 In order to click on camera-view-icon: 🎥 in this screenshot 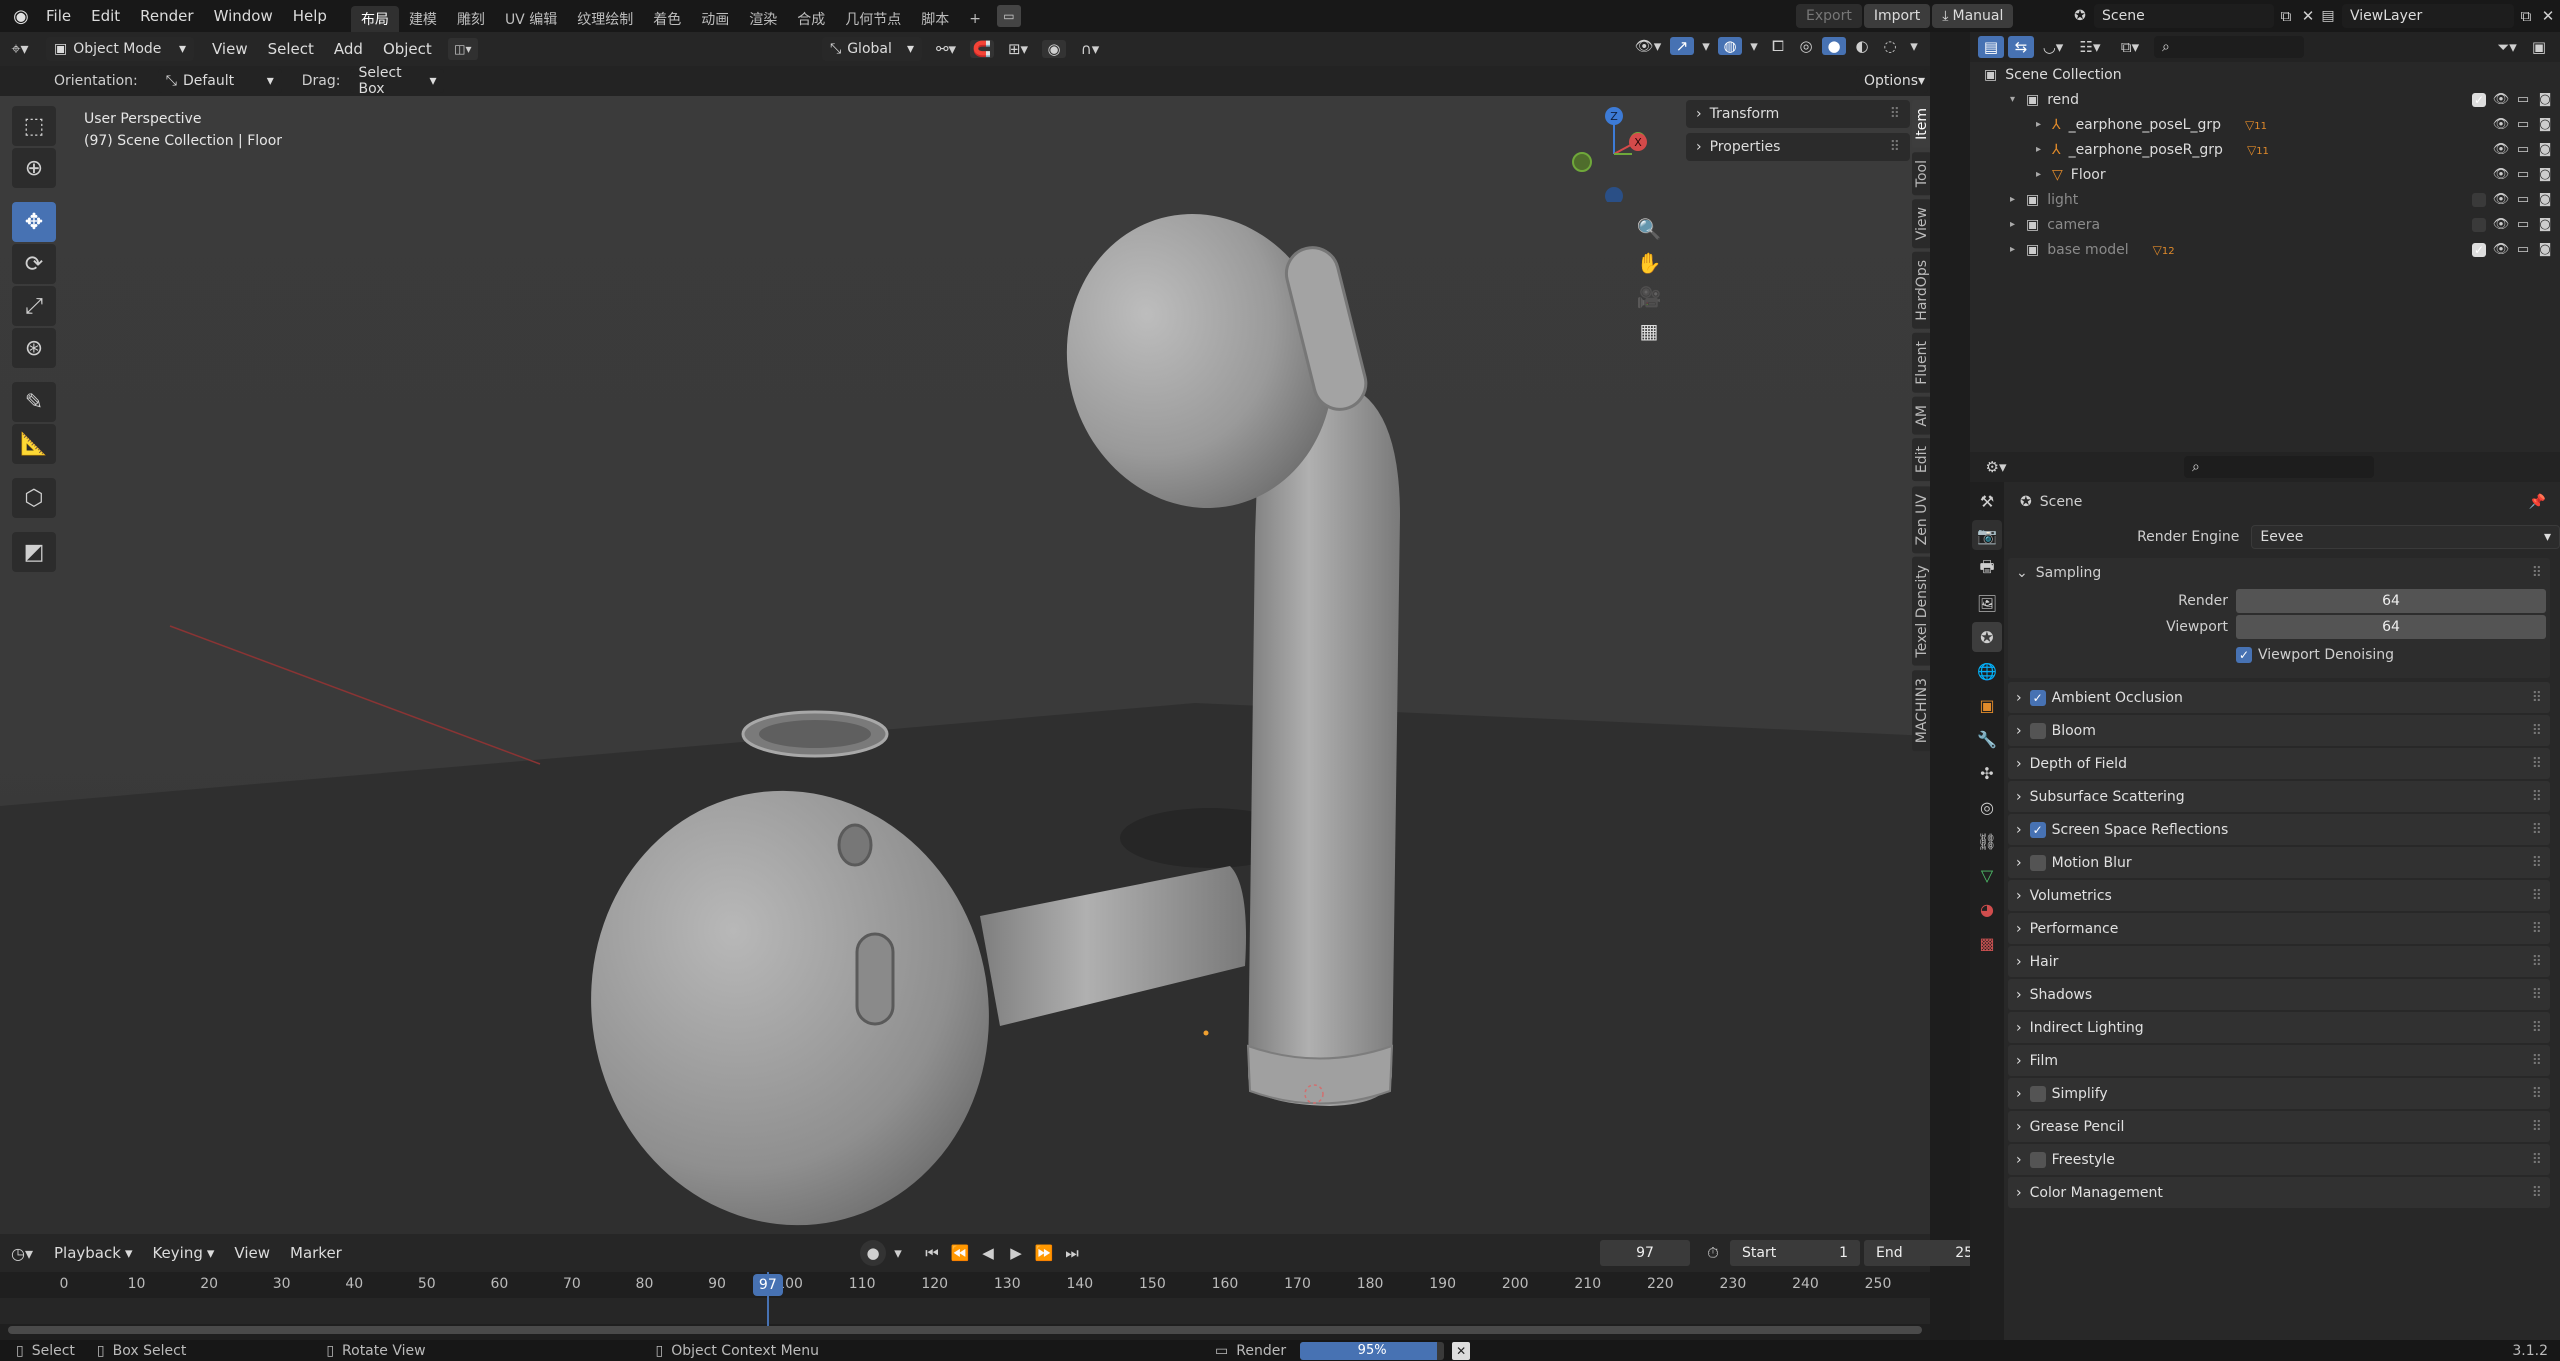, I will do `click(1649, 297)`.